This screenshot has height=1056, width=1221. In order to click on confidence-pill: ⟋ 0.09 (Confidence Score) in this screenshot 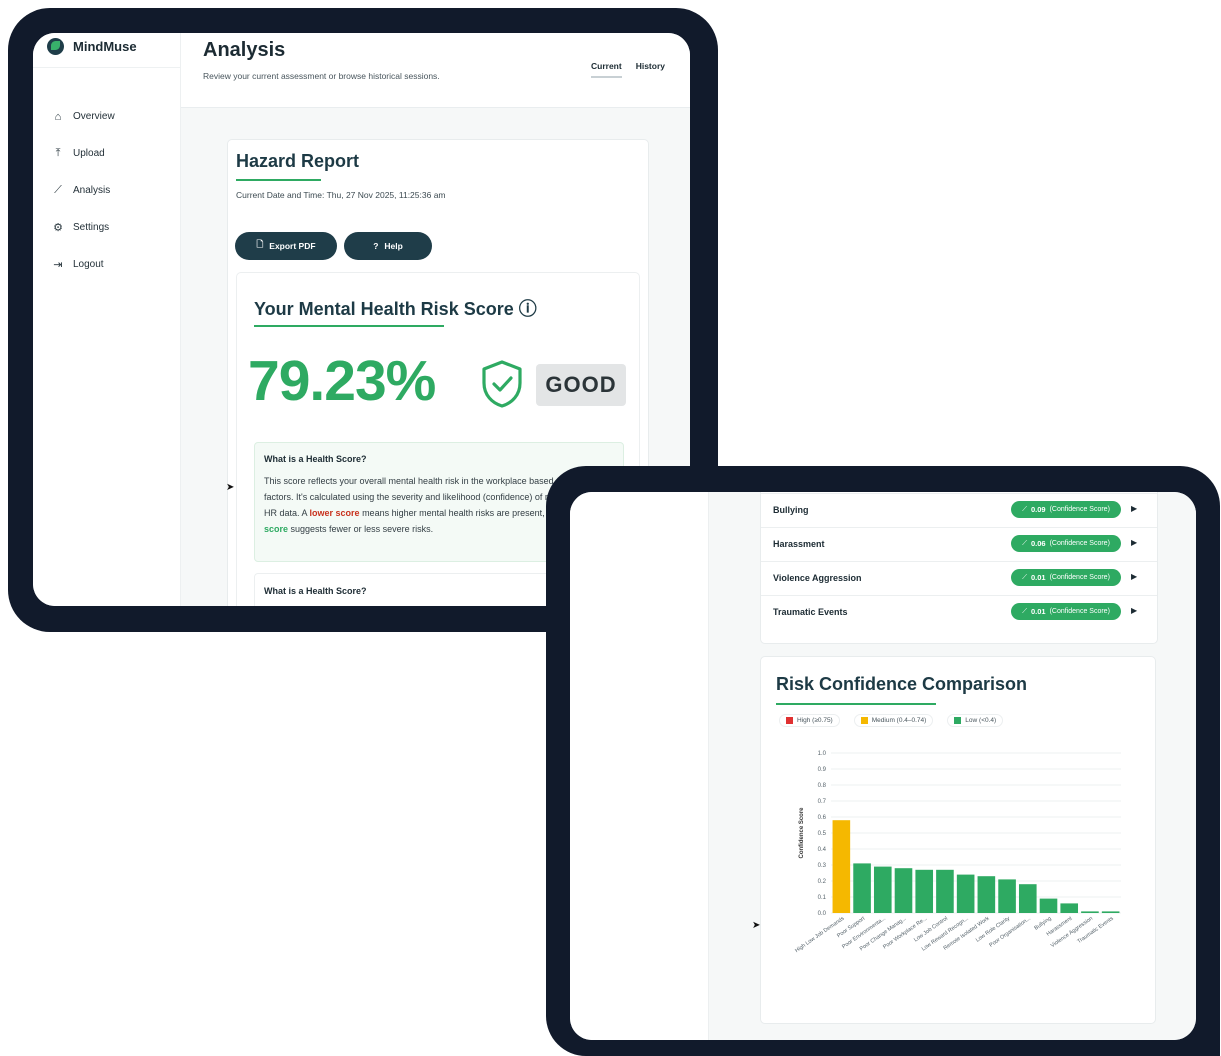, I will do `click(1066, 509)`.